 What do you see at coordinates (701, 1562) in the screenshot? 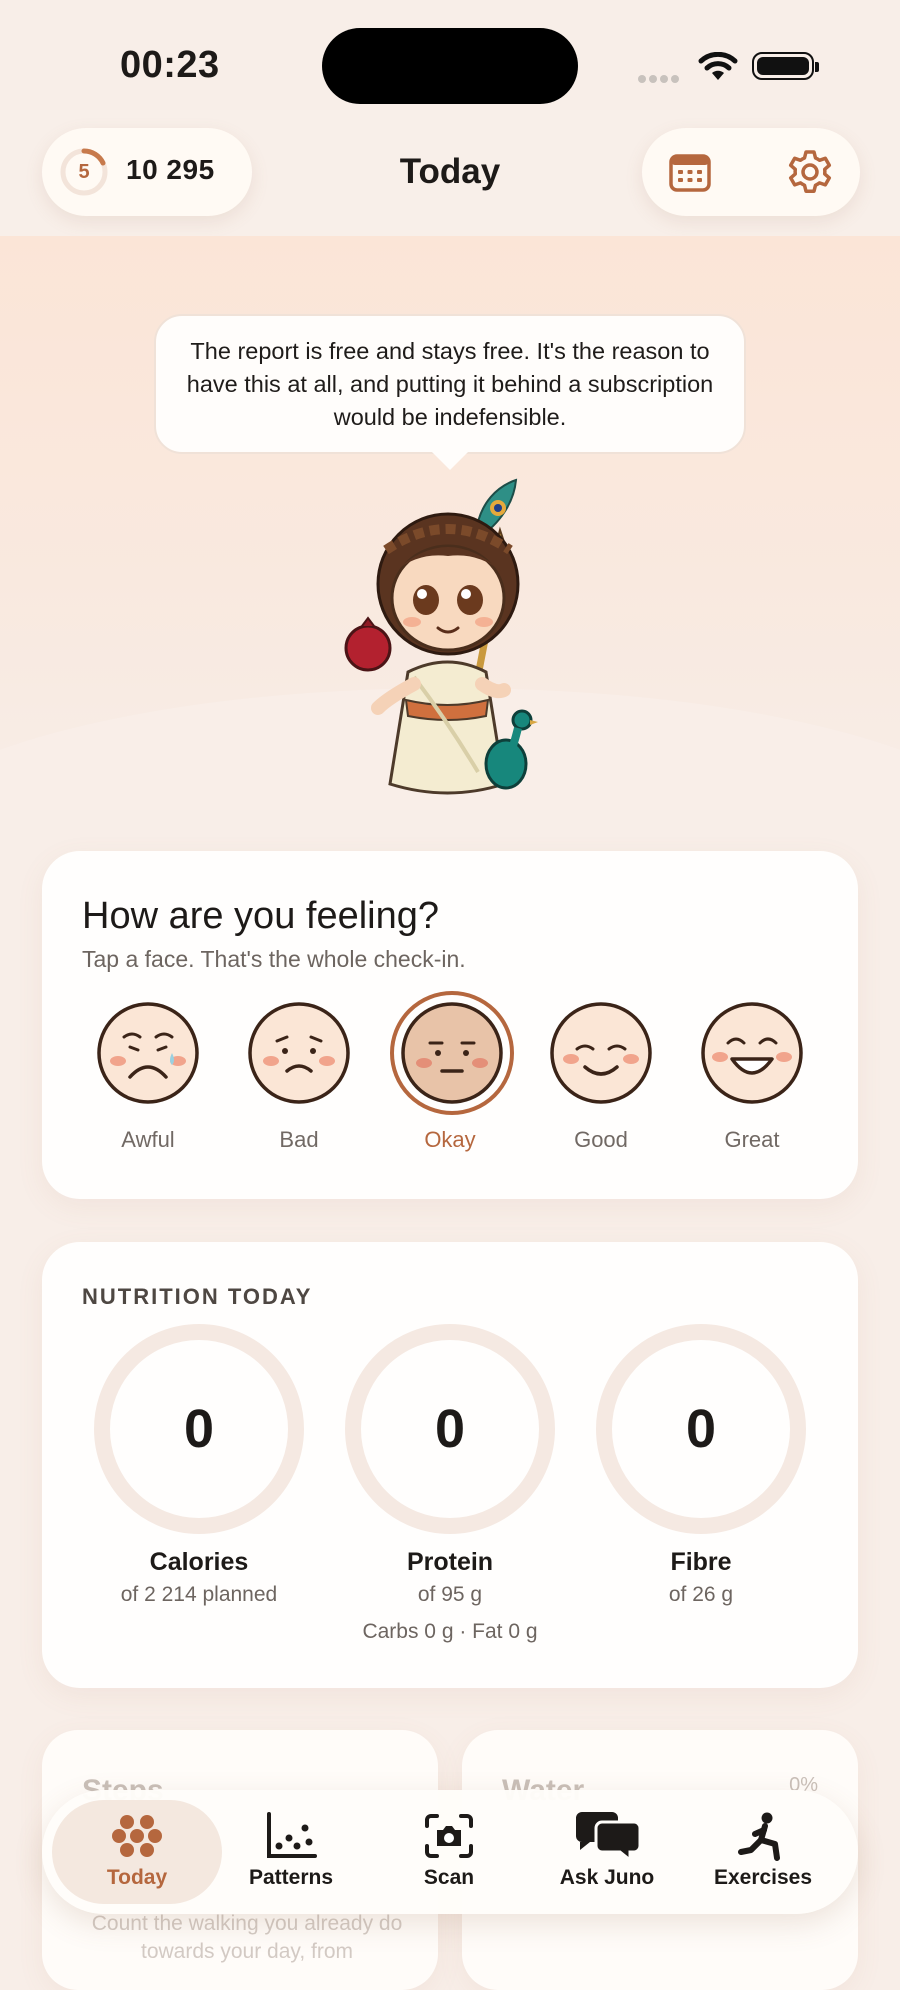
I see `fibre-label: Fibre` at bounding box center [701, 1562].